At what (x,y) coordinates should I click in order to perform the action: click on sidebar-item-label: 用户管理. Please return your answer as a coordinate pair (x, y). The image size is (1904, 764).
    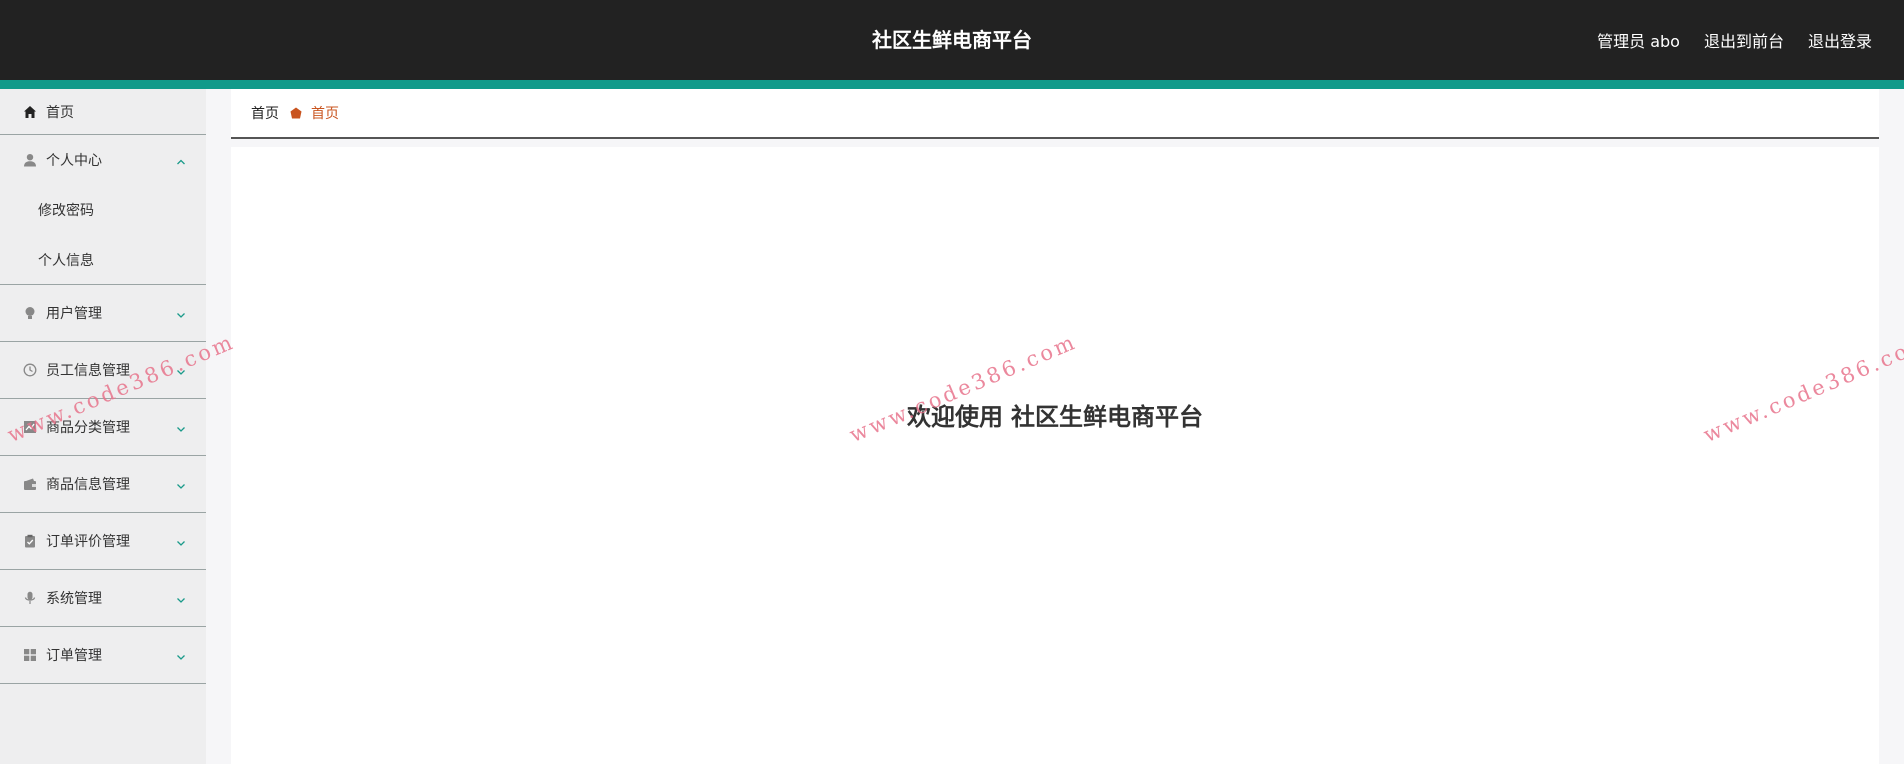
    Looking at the image, I should click on (74, 314).